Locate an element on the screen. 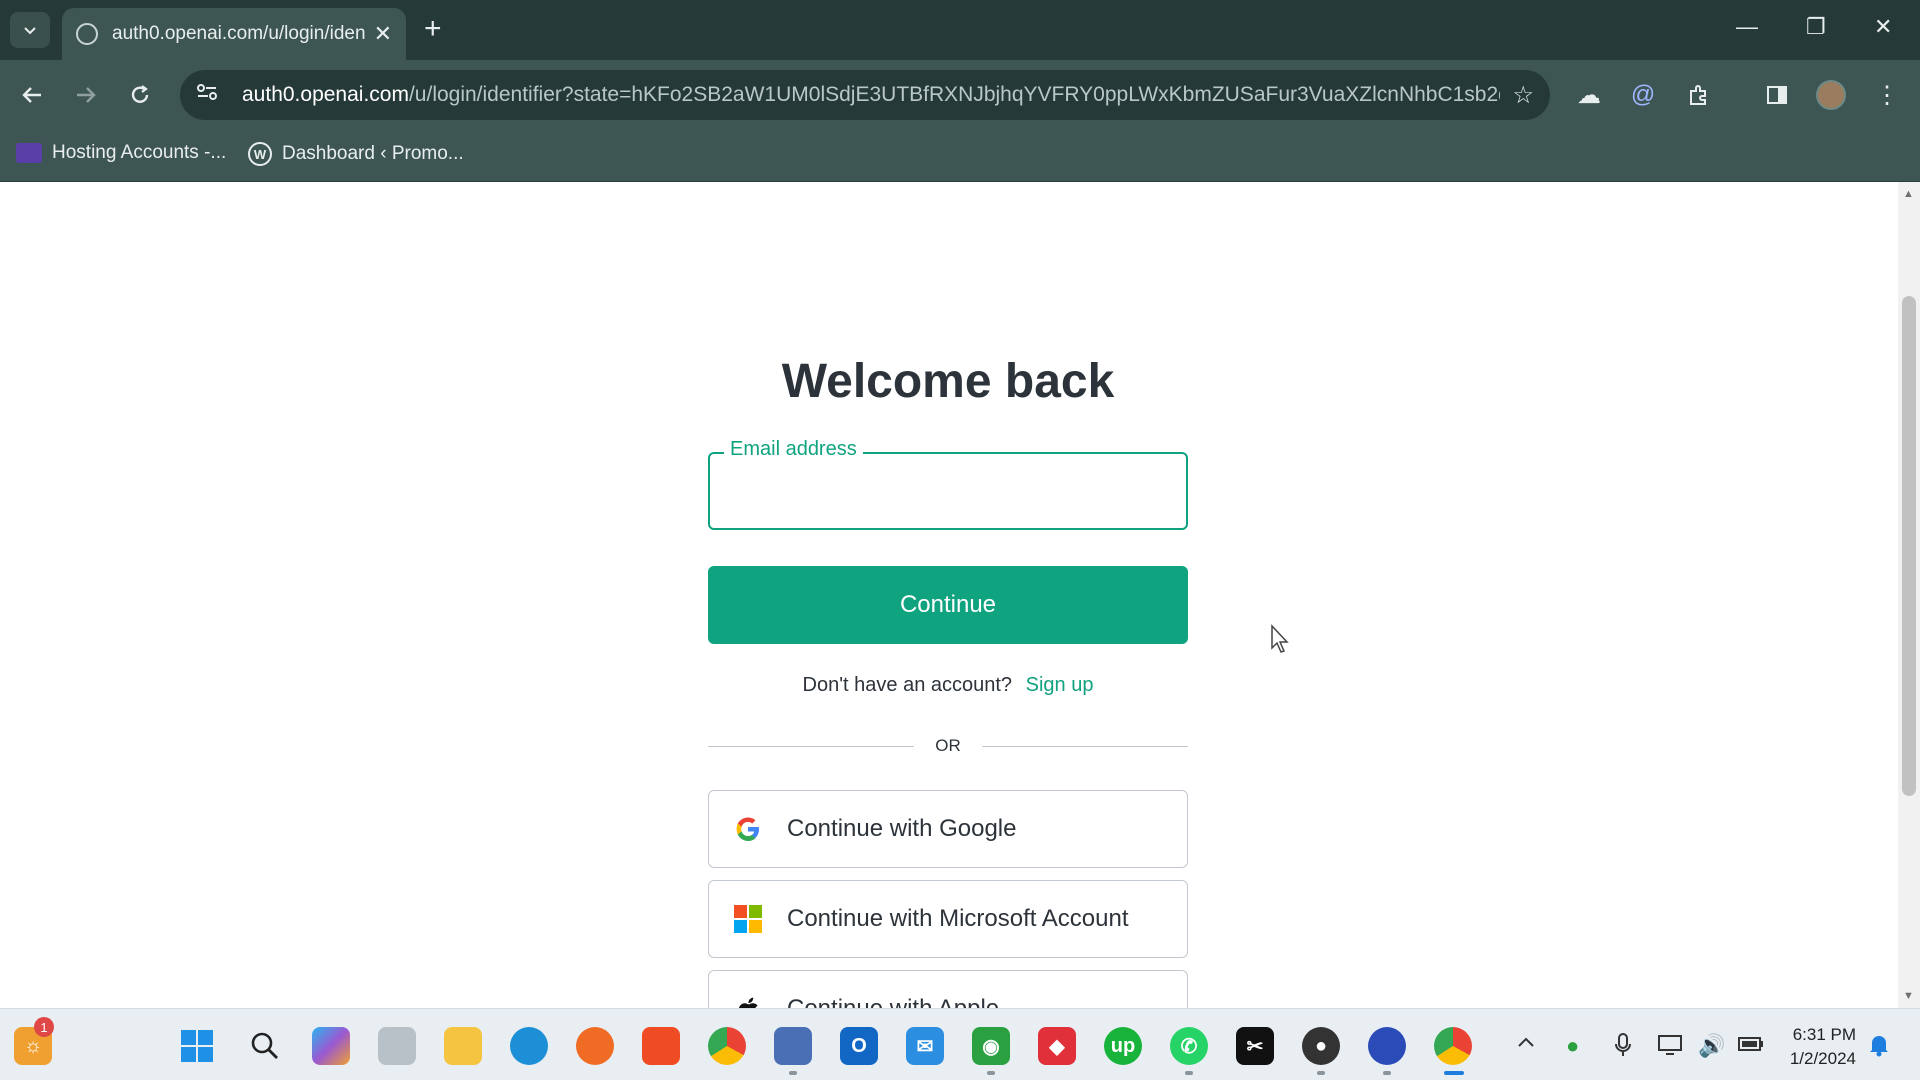 This screenshot has height=1080, width=1920. email-field: Email address is located at coordinates (948, 484).